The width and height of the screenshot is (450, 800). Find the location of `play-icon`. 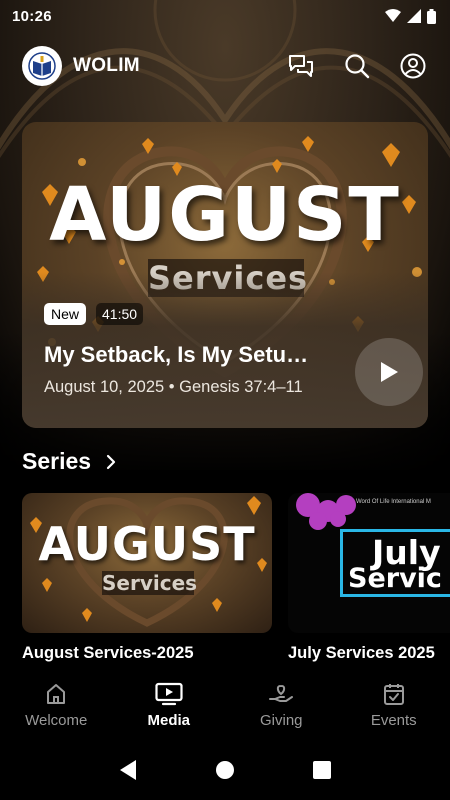

play-icon is located at coordinates (389, 372).